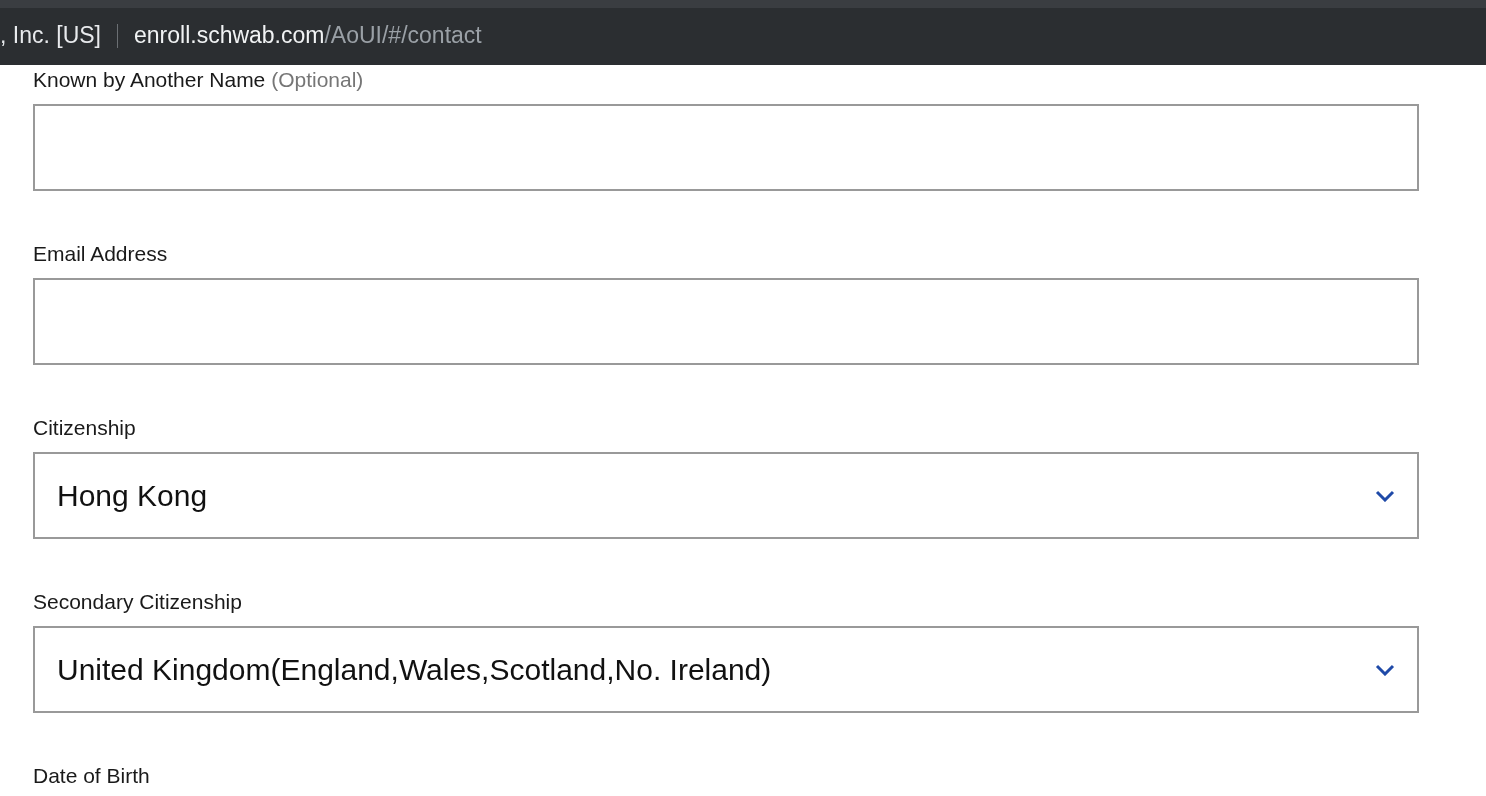 This screenshot has height=796, width=1486. Describe the element at coordinates (138, 602) in the screenshot. I see `field-label: Secondary Citizenship` at that location.